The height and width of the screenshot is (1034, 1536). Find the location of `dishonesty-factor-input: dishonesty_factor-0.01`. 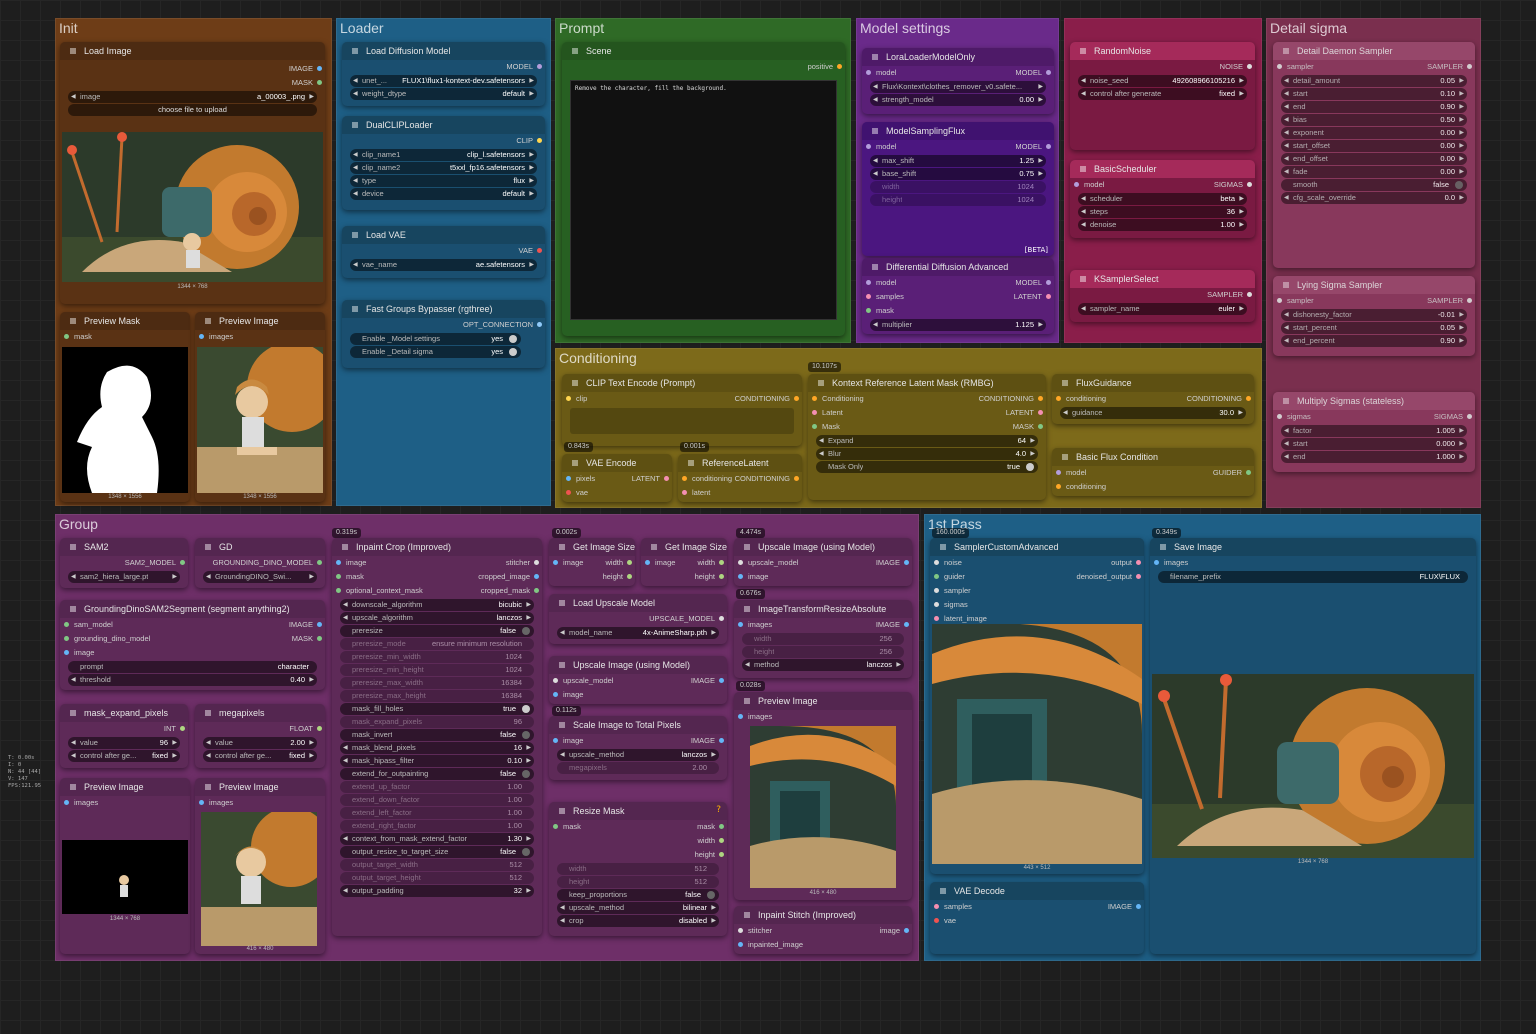

dishonesty-factor-input: dishonesty_factor-0.01 is located at coordinates (1374, 315).